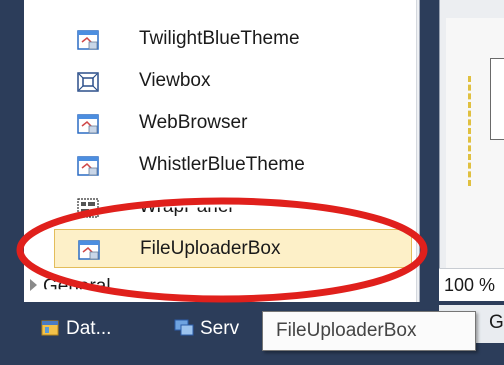  I want to click on server-explorer-icon, so click(184, 327).